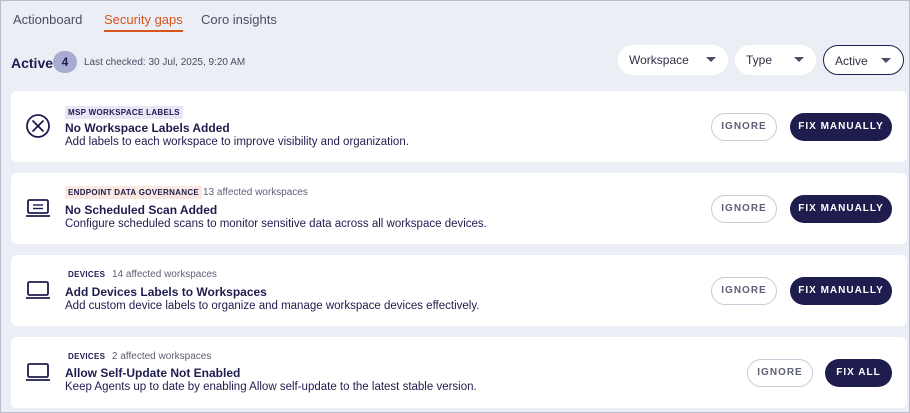 The width and height of the screenshot is (910, 413). I want to click on card-title: No Scheduled Scan Added, so click(141, 210).